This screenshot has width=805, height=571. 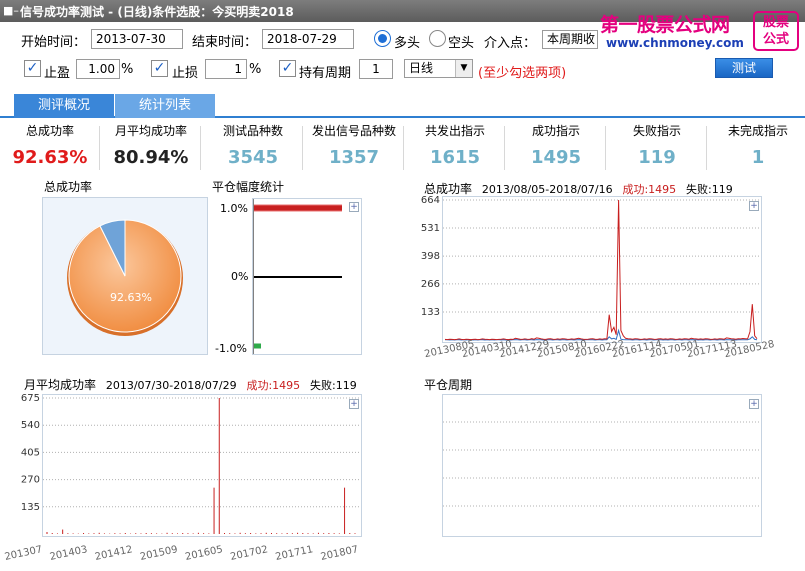 I want to click on stat-label: 未完成指示, so click(x=757, y=131).